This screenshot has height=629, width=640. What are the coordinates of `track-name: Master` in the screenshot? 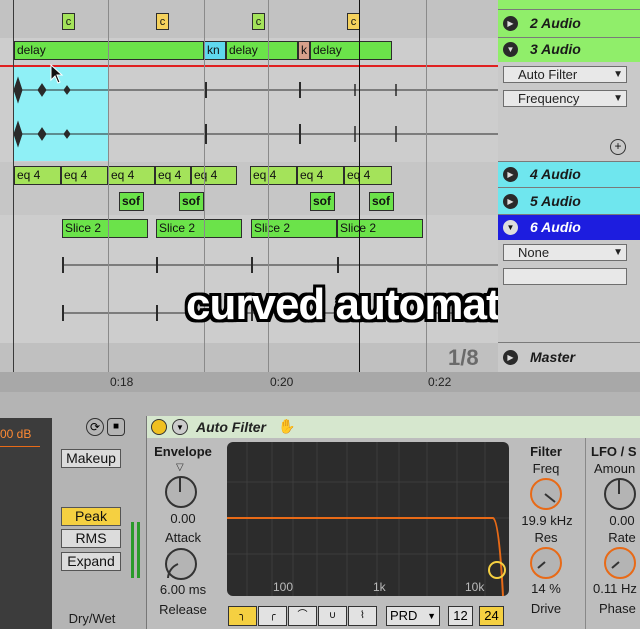 It's located at (552, 357).